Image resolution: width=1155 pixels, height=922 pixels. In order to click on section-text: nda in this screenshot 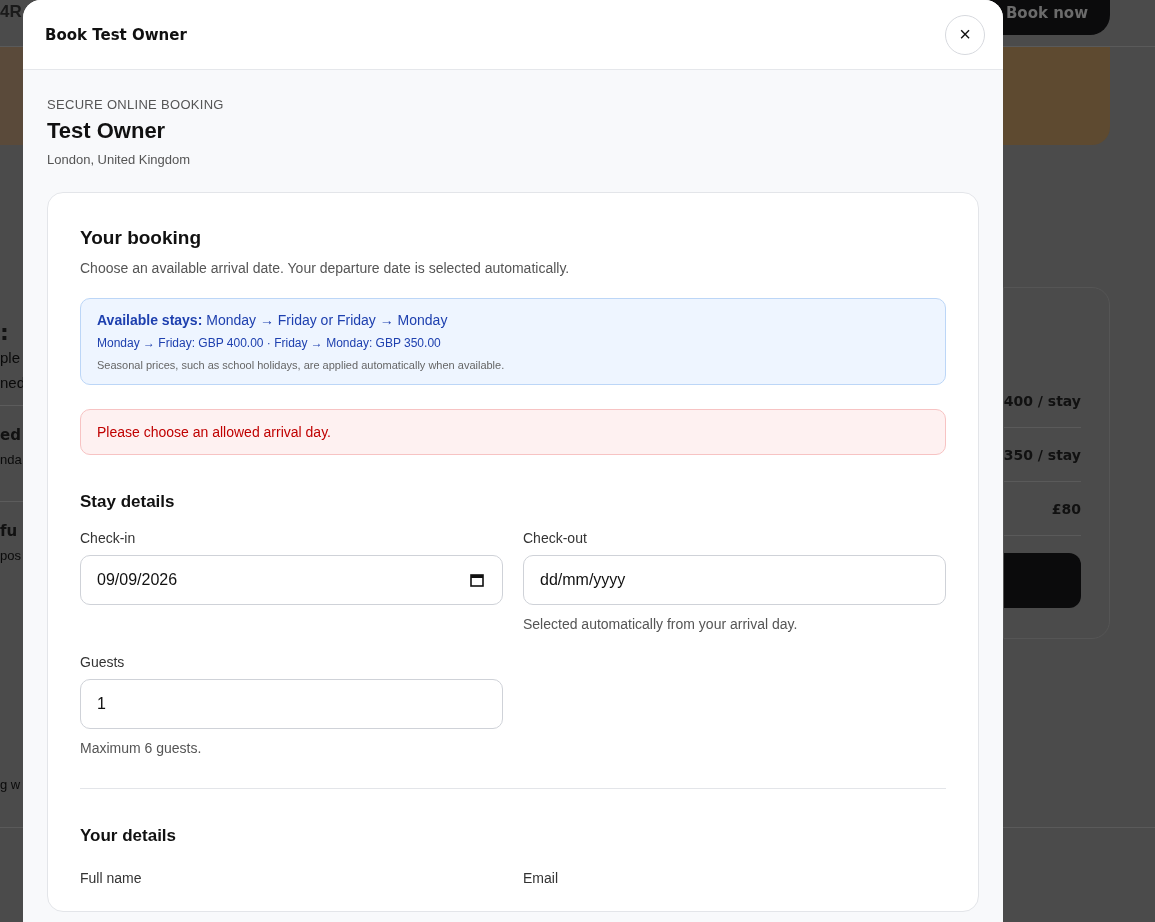, I will do `click(11, 459)`.